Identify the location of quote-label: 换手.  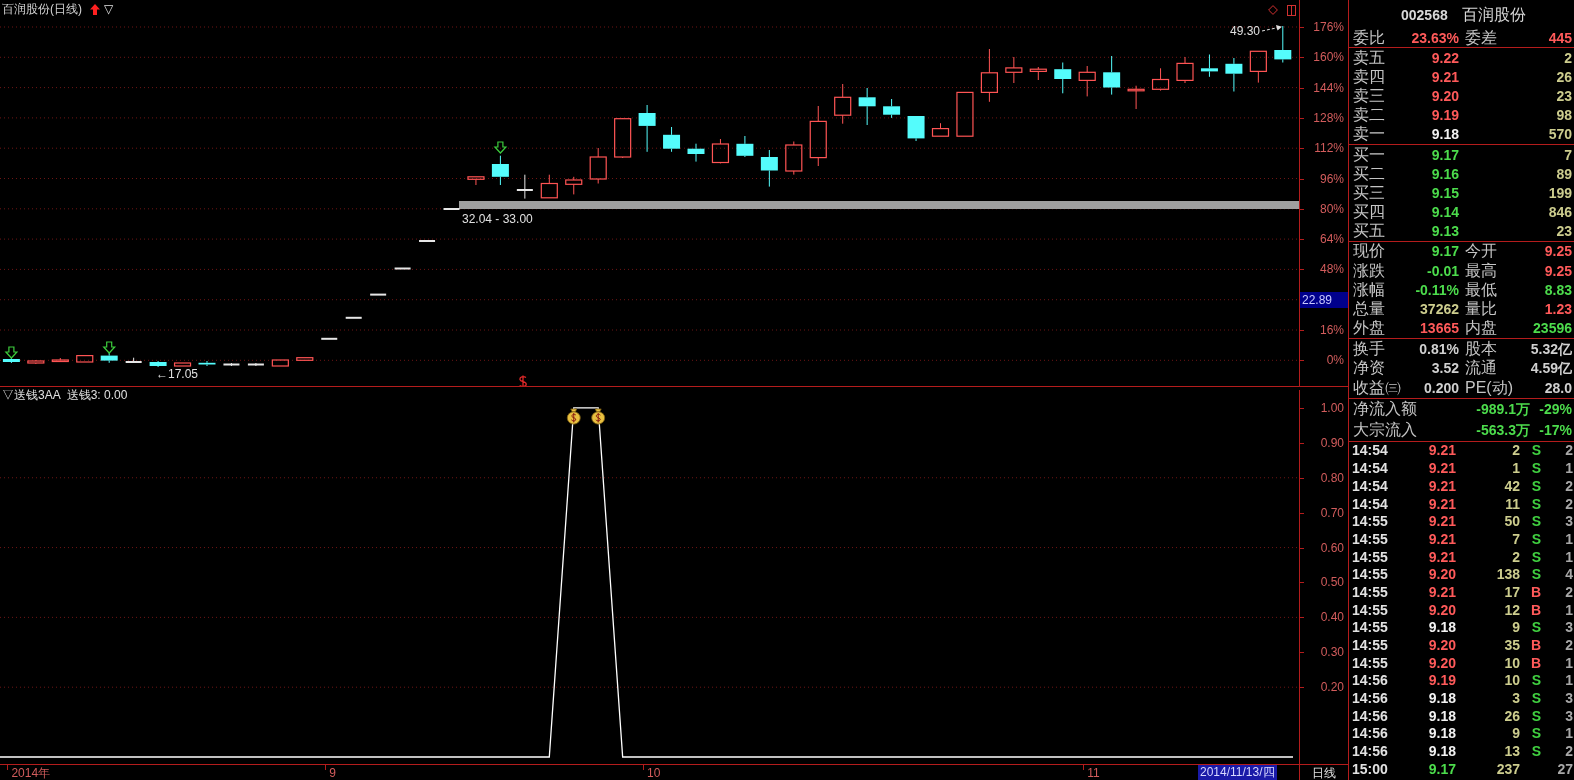
(1369, 348).